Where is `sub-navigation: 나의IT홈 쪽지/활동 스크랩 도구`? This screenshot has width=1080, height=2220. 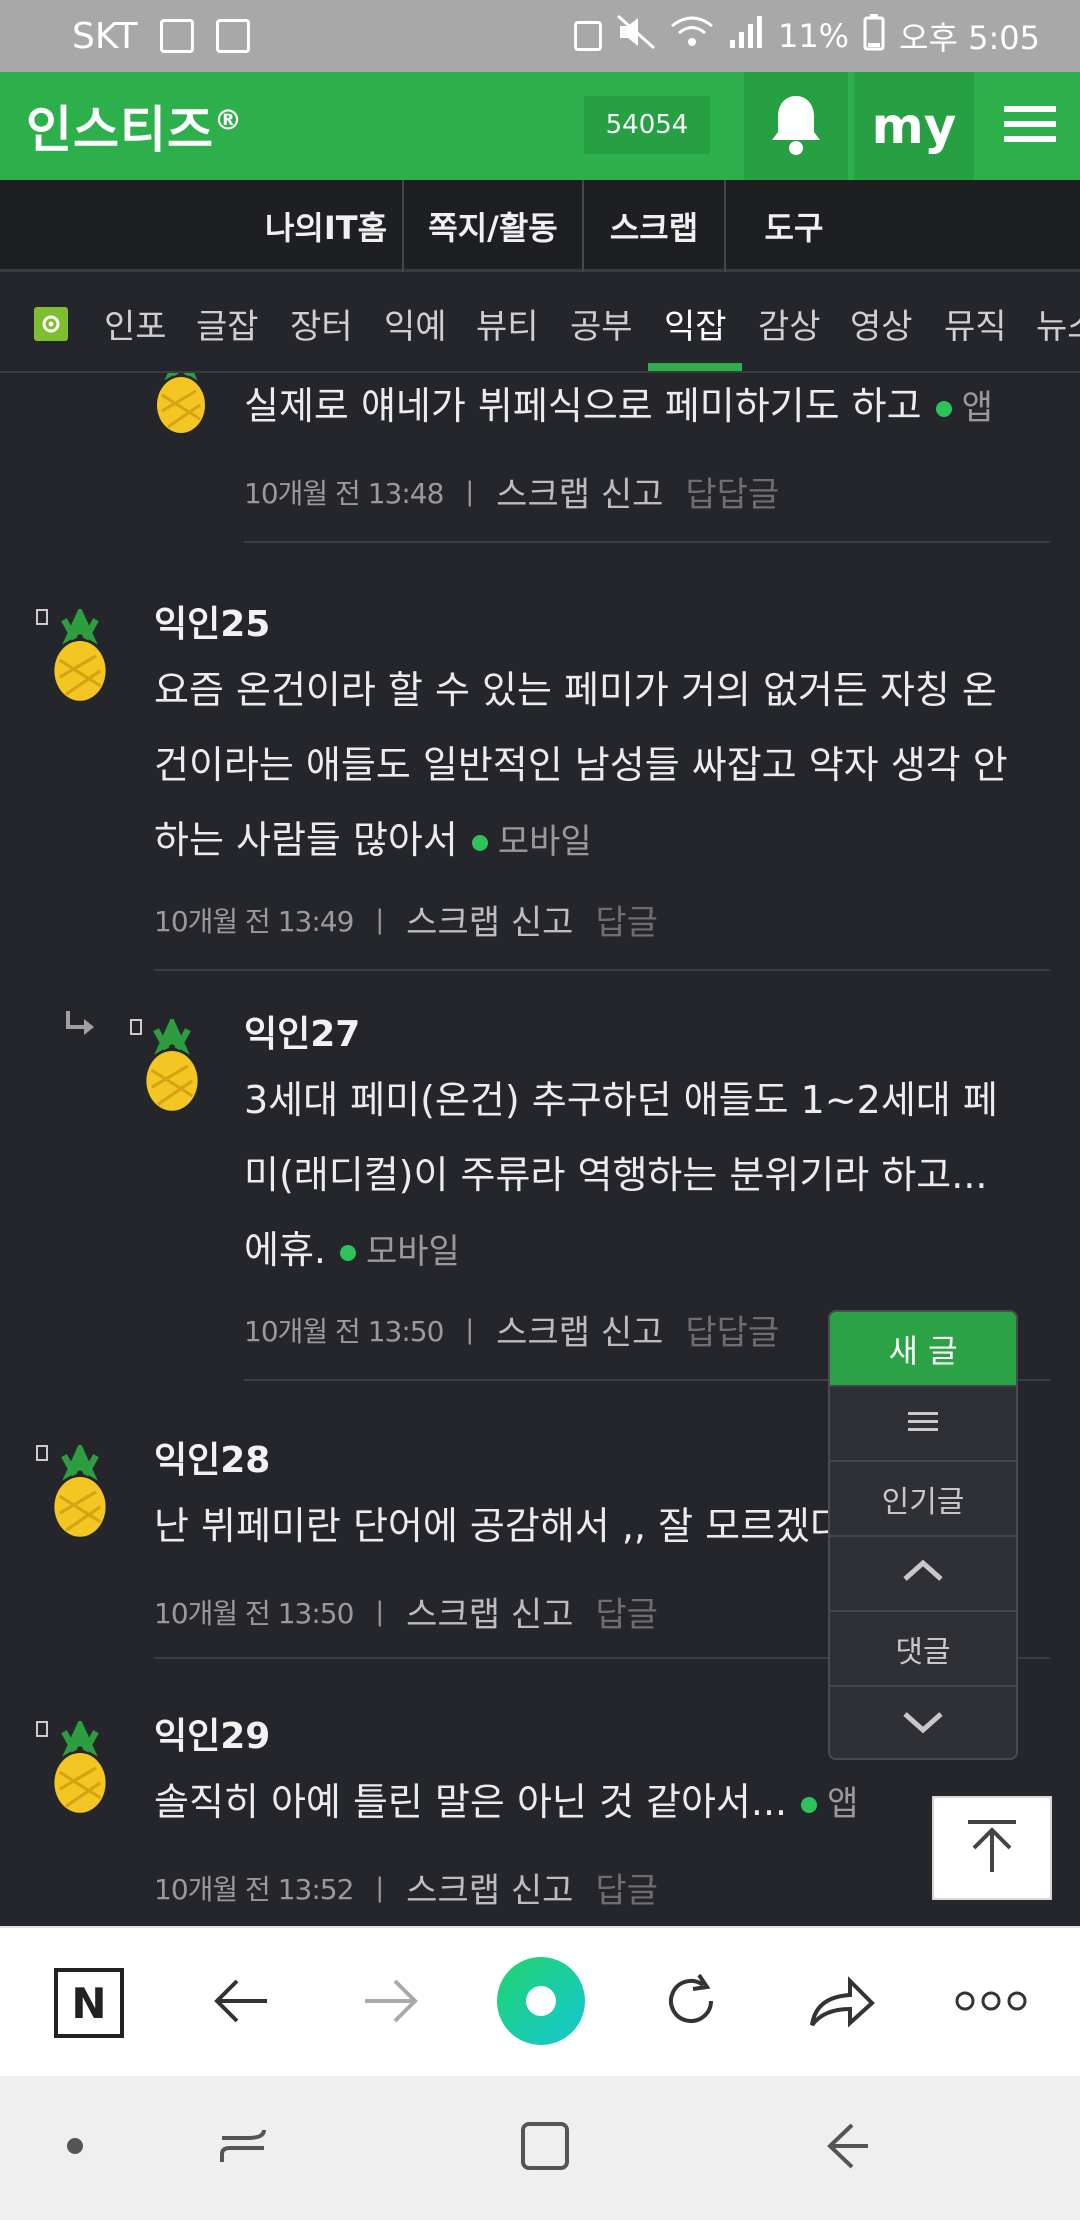 sub-navigation: 나의IT홈 쪽지/활동 스크랩 도구 is located at coordinates (540, 226).